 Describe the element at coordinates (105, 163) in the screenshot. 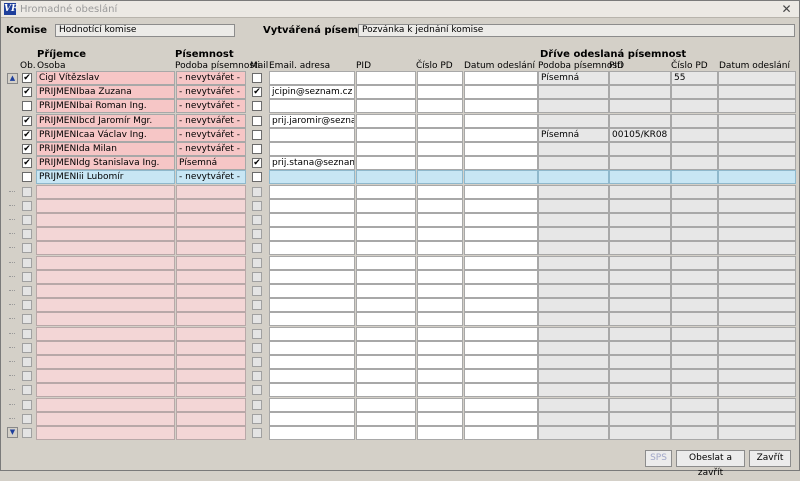

I see `osoba-cell: PRIJMENIdg Stanislava Ing.` at that location.